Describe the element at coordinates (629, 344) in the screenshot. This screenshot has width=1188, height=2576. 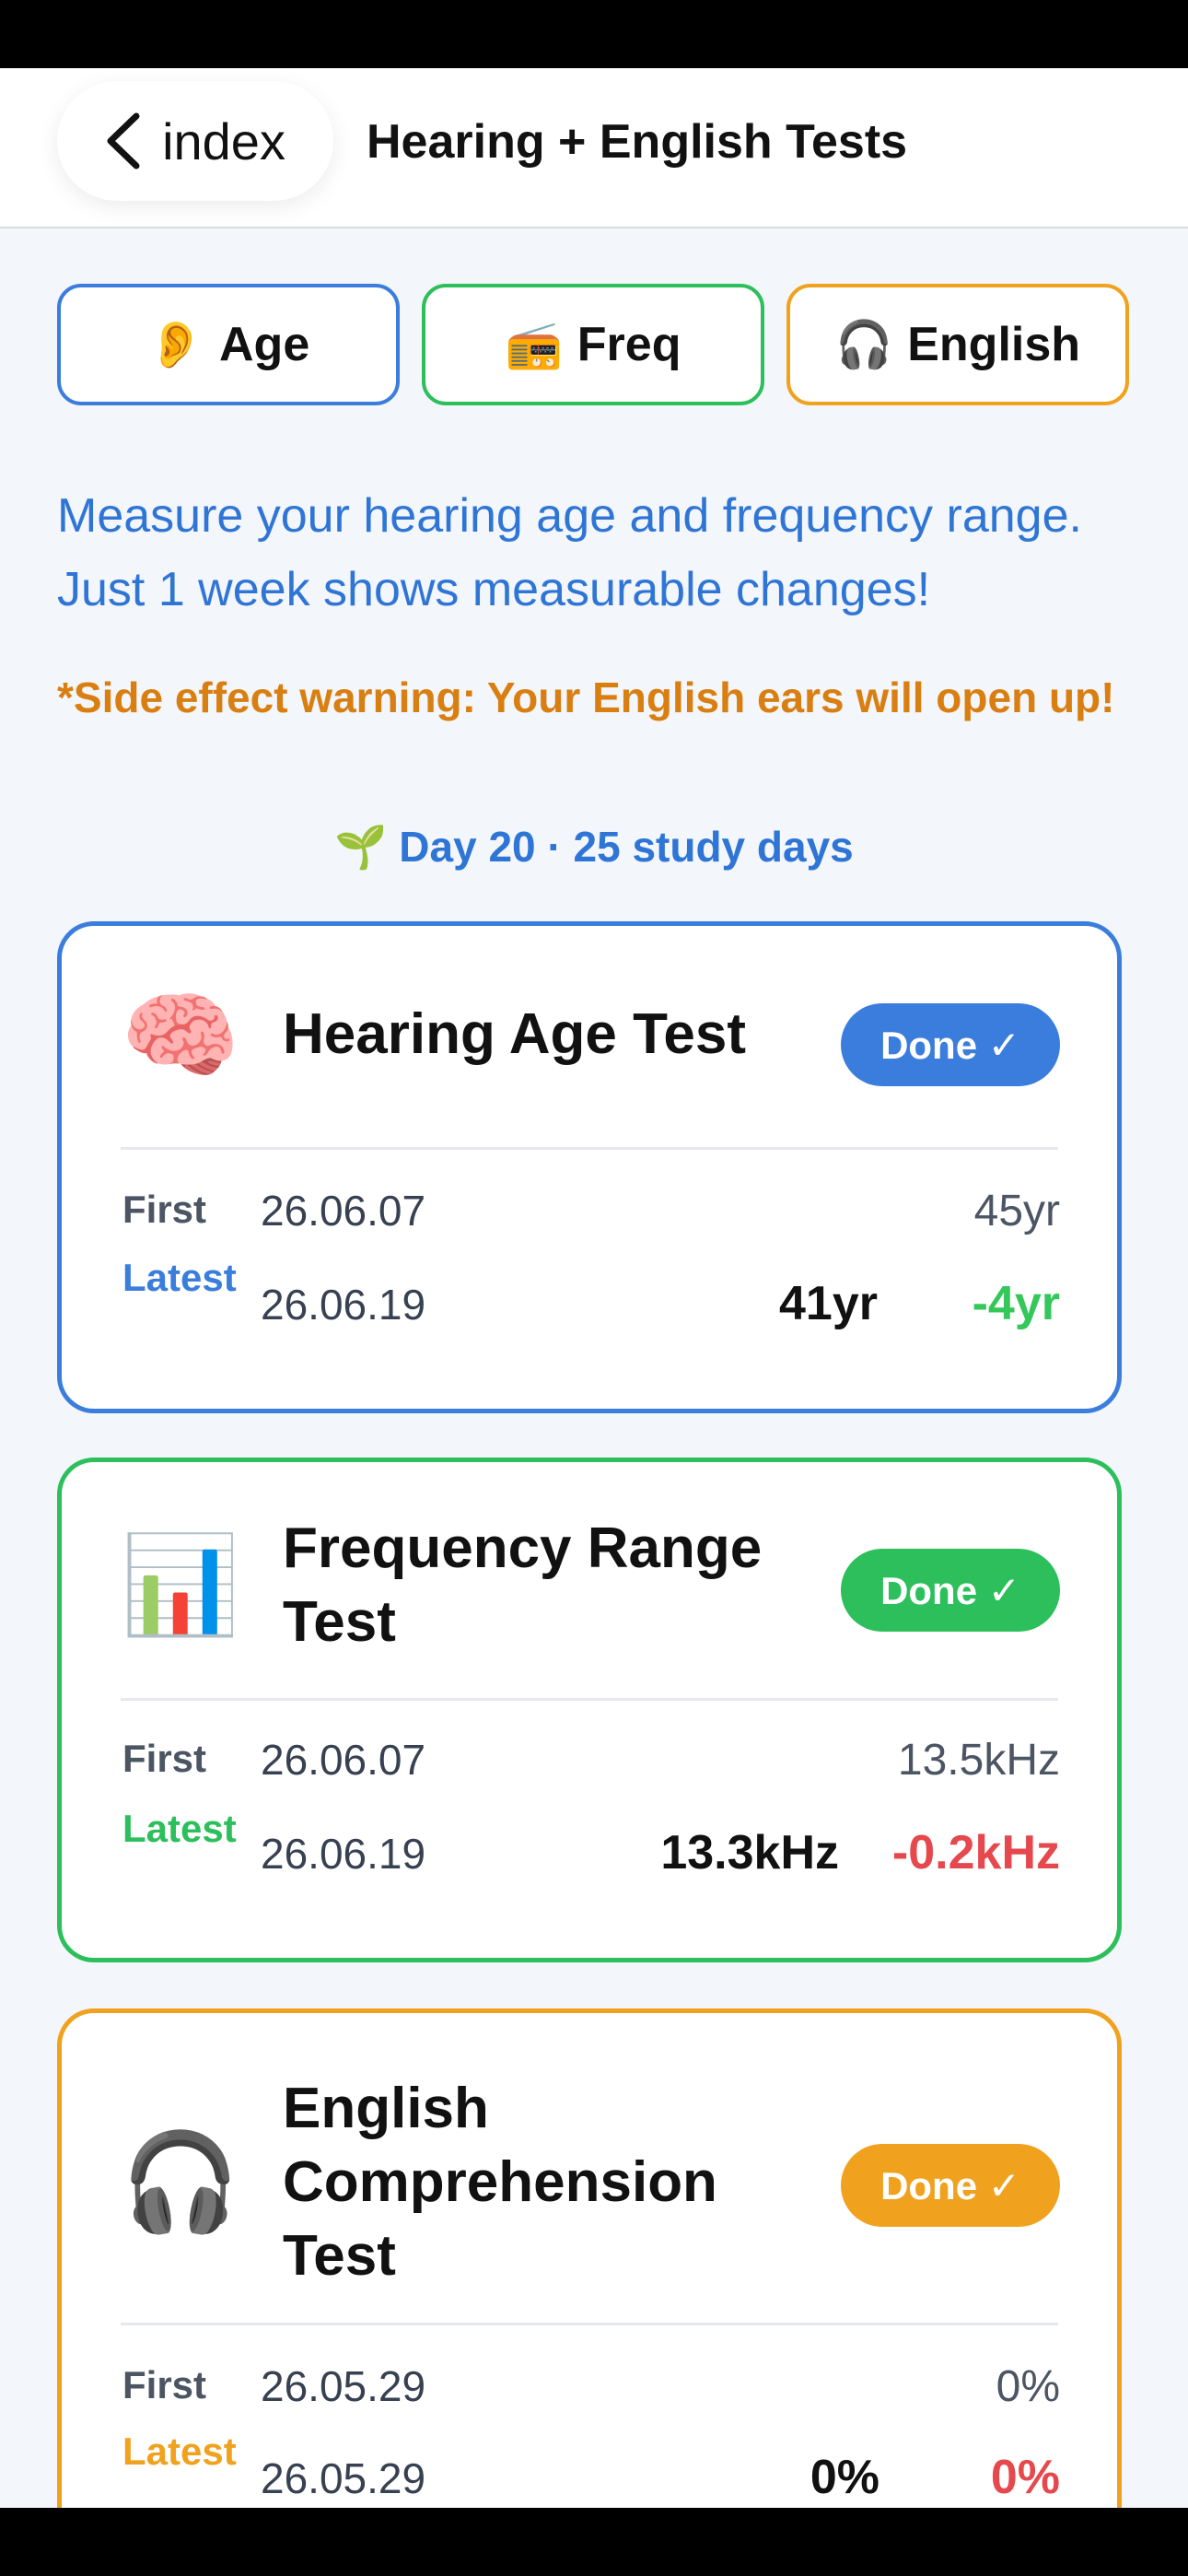
I see `tab-freq-label: Freq` at that location.